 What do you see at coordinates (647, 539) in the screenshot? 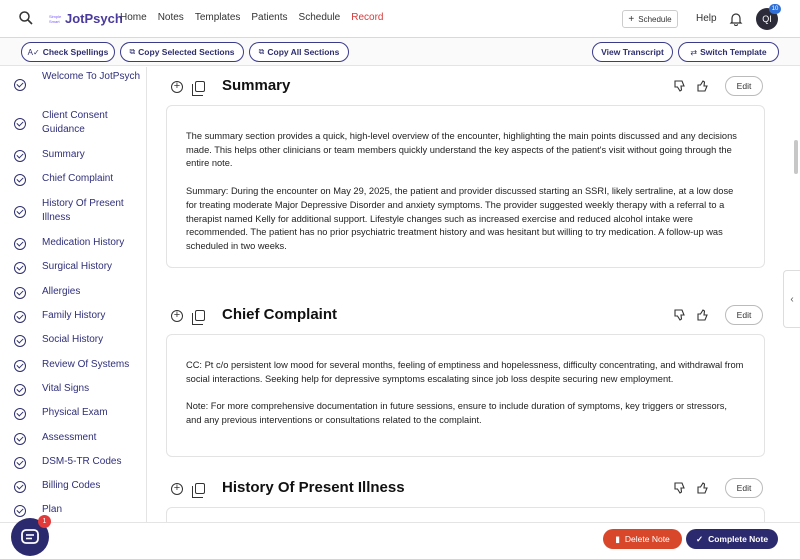
I see `delete-note-label: Delete Note` at bounding box center [647, 539].